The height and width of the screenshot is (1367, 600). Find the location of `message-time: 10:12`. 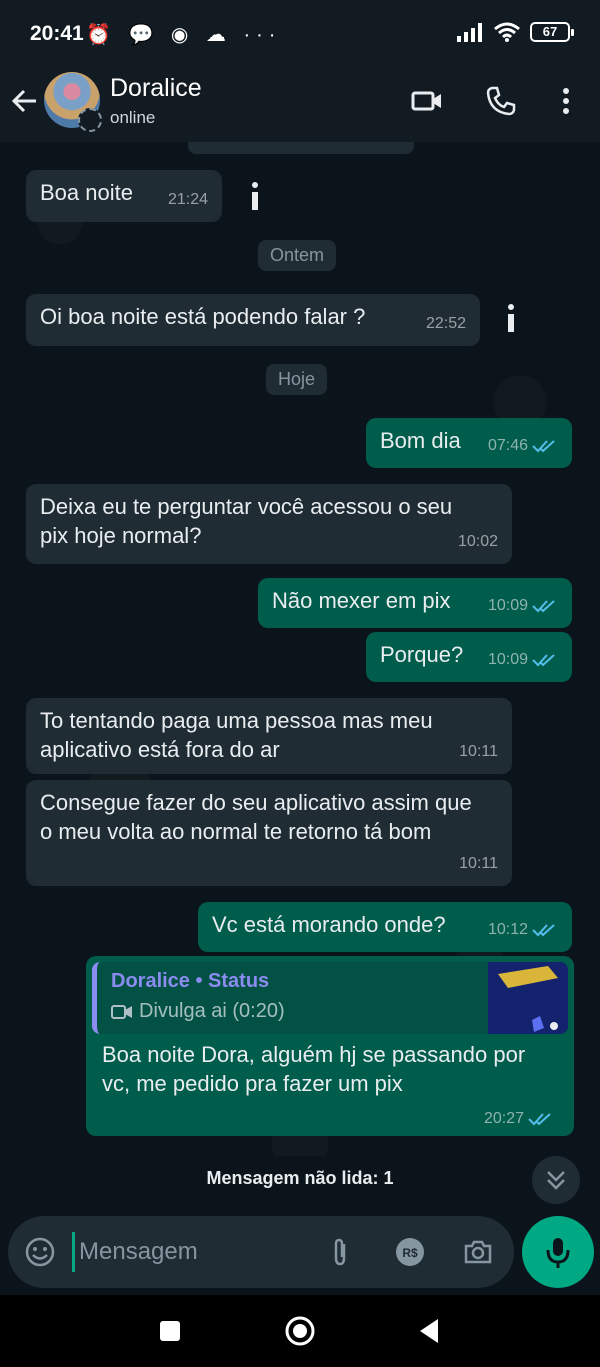

message-time: 10:12 is located at coordinates (523, 929).